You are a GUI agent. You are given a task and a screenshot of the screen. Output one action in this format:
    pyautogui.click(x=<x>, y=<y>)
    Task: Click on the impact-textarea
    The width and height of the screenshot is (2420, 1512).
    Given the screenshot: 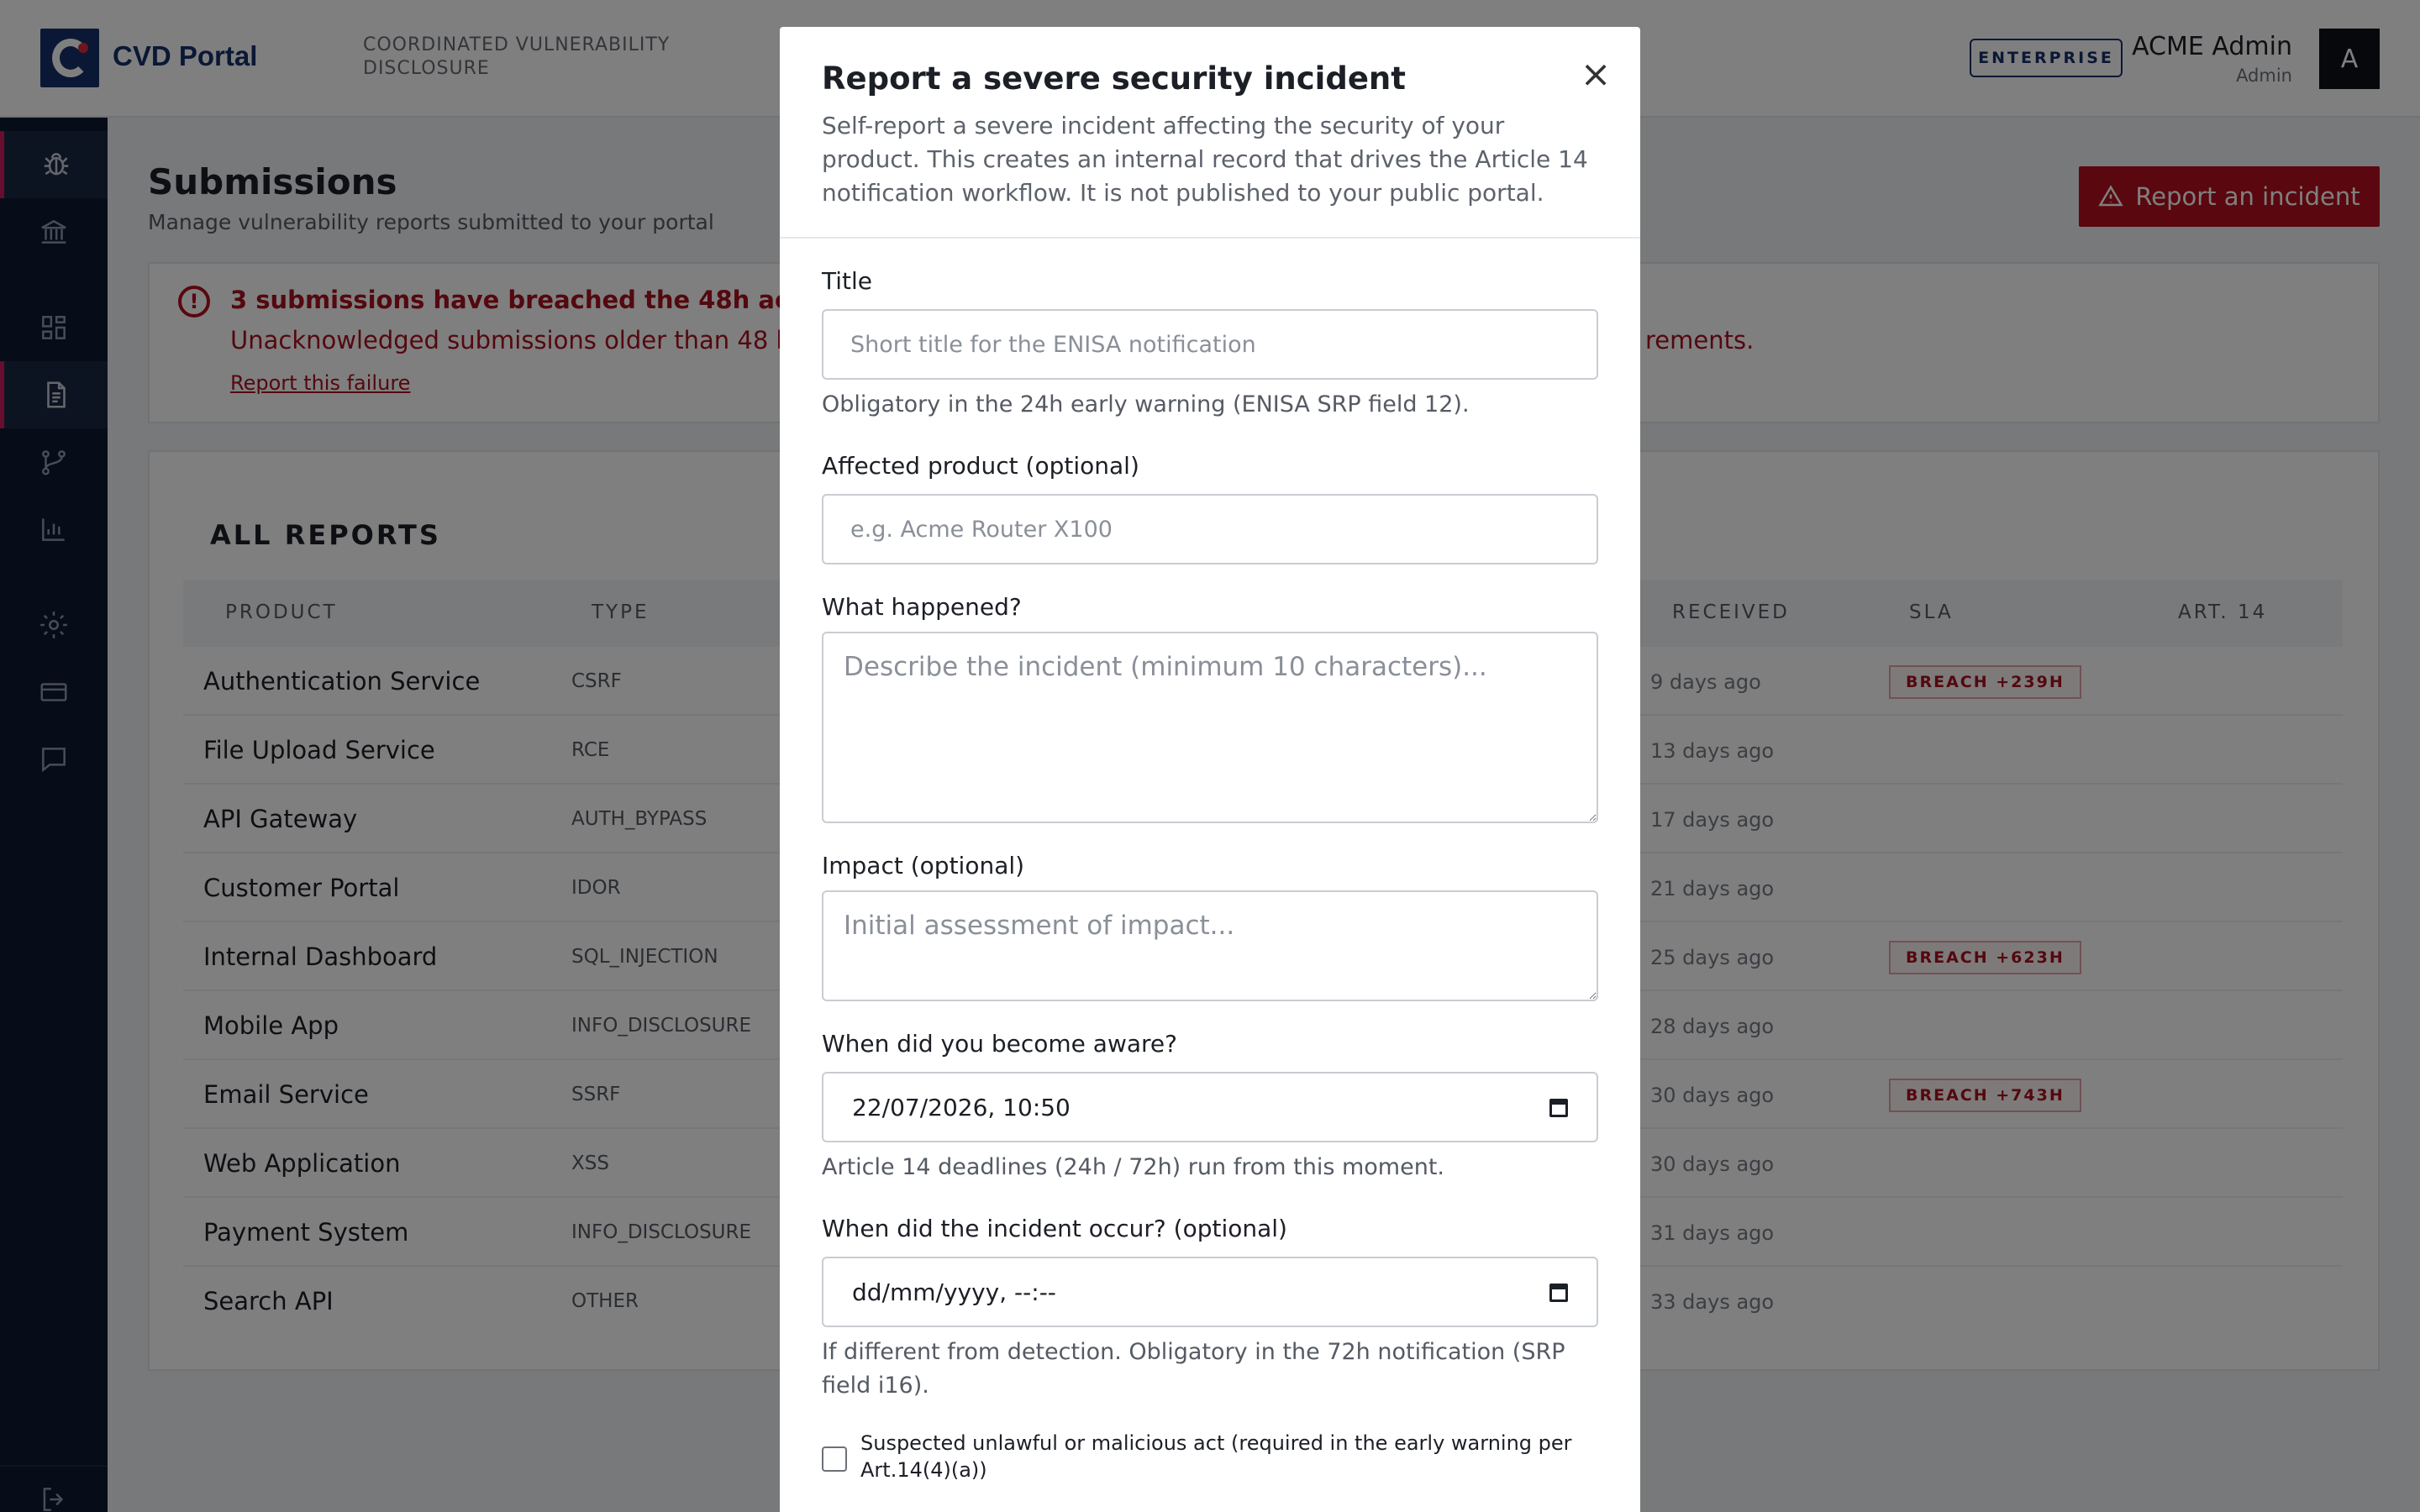 What is the action you would take?
    pyautogui.click(x=1210, y=945)
    